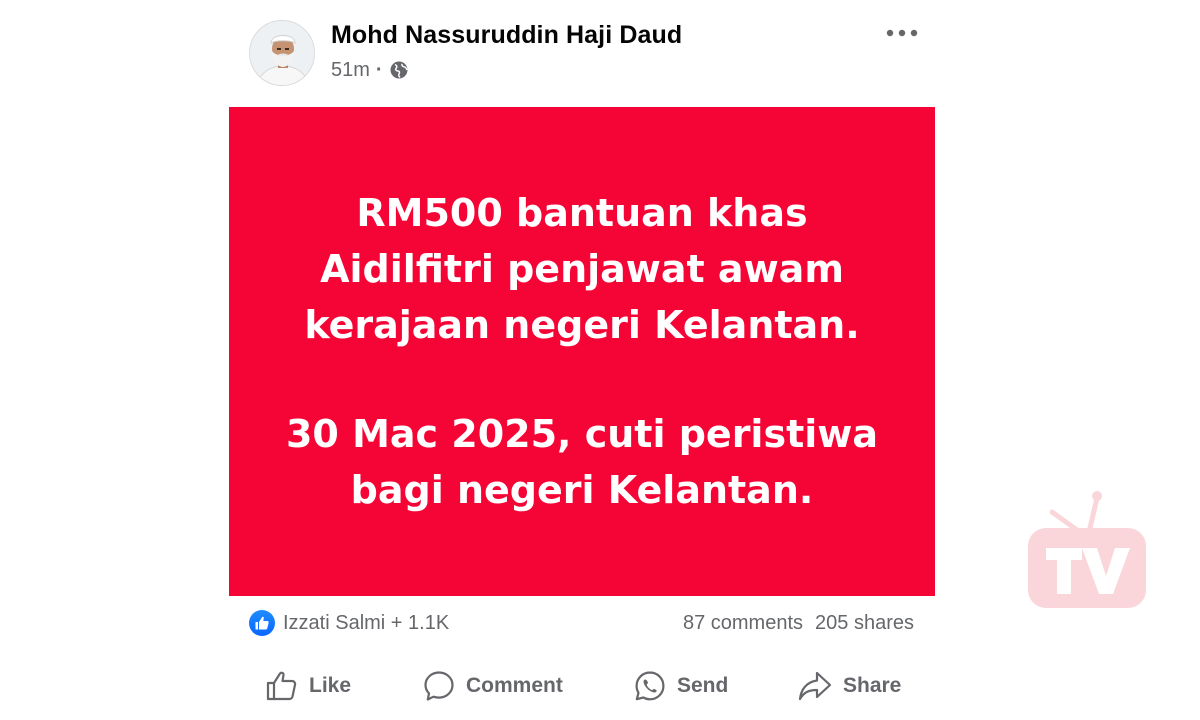  I want to click on more-options-button, so click(902, 33).